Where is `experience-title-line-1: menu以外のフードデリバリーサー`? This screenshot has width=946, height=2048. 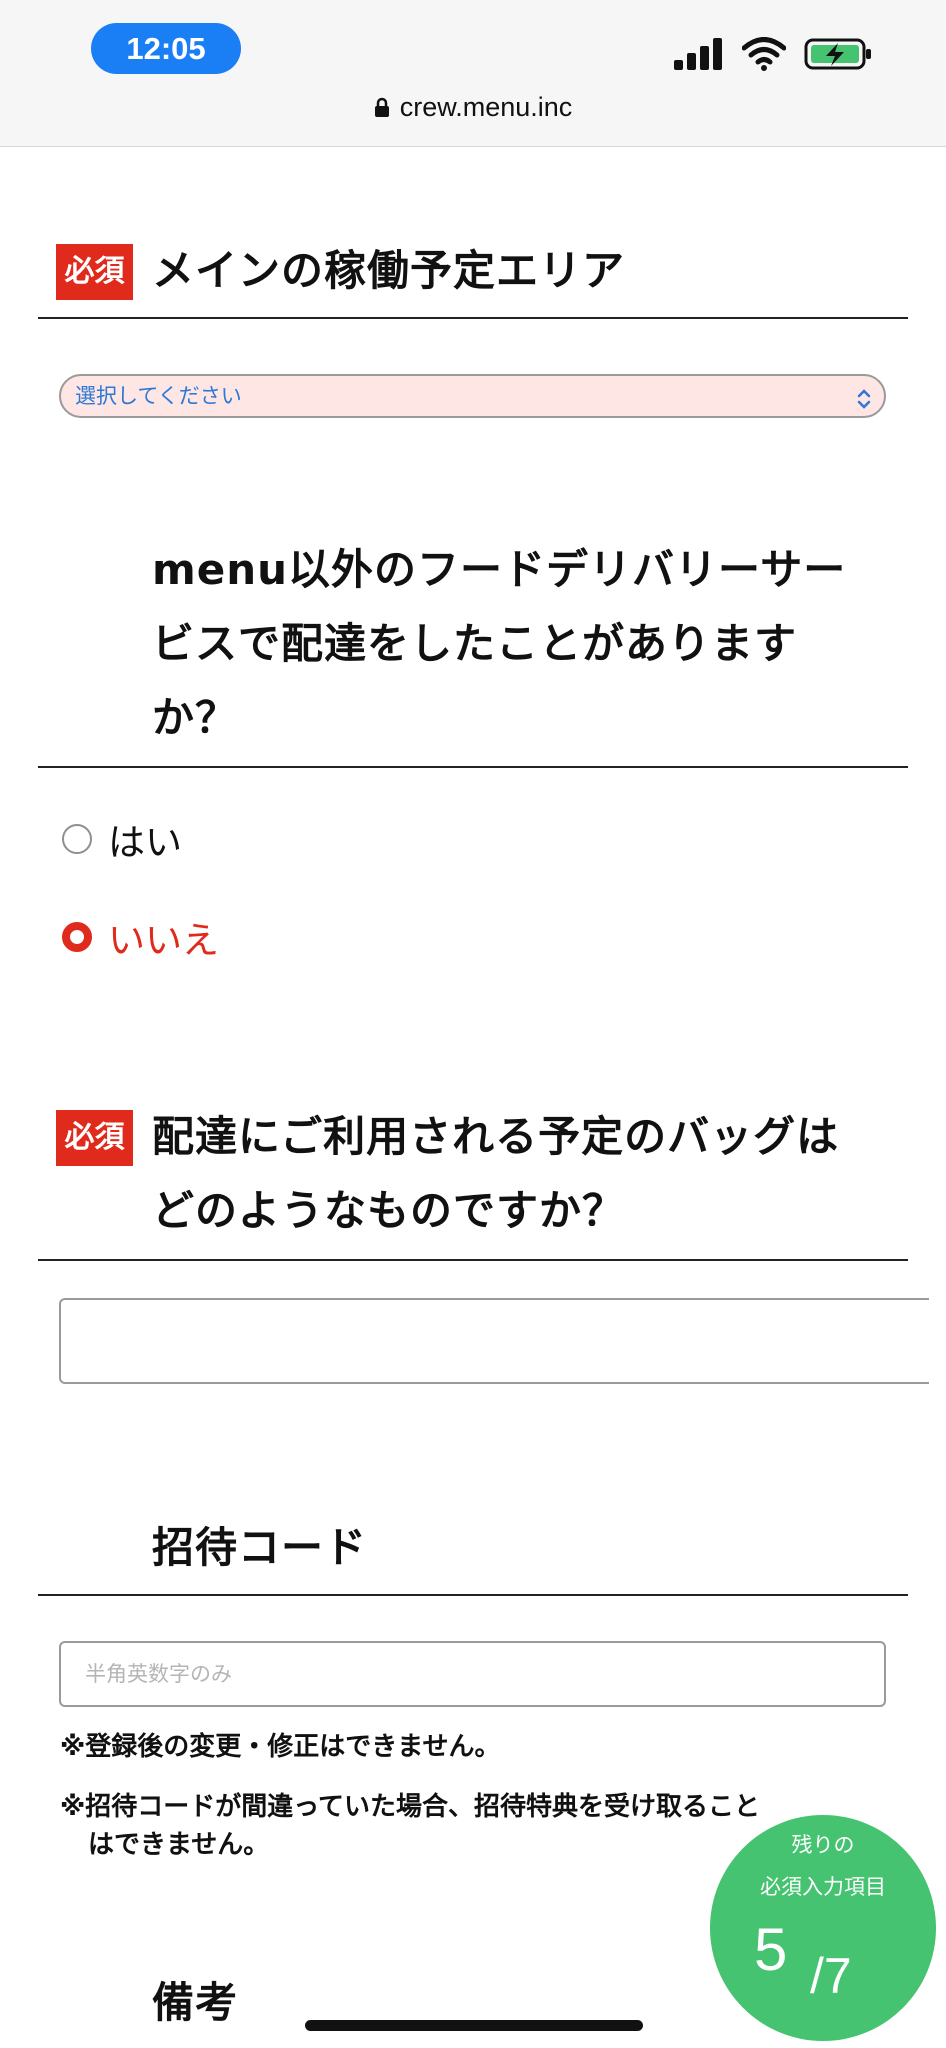 experience-title-line-1: menu以外のフードデリバリーサー is located at coordinates (499, 569).